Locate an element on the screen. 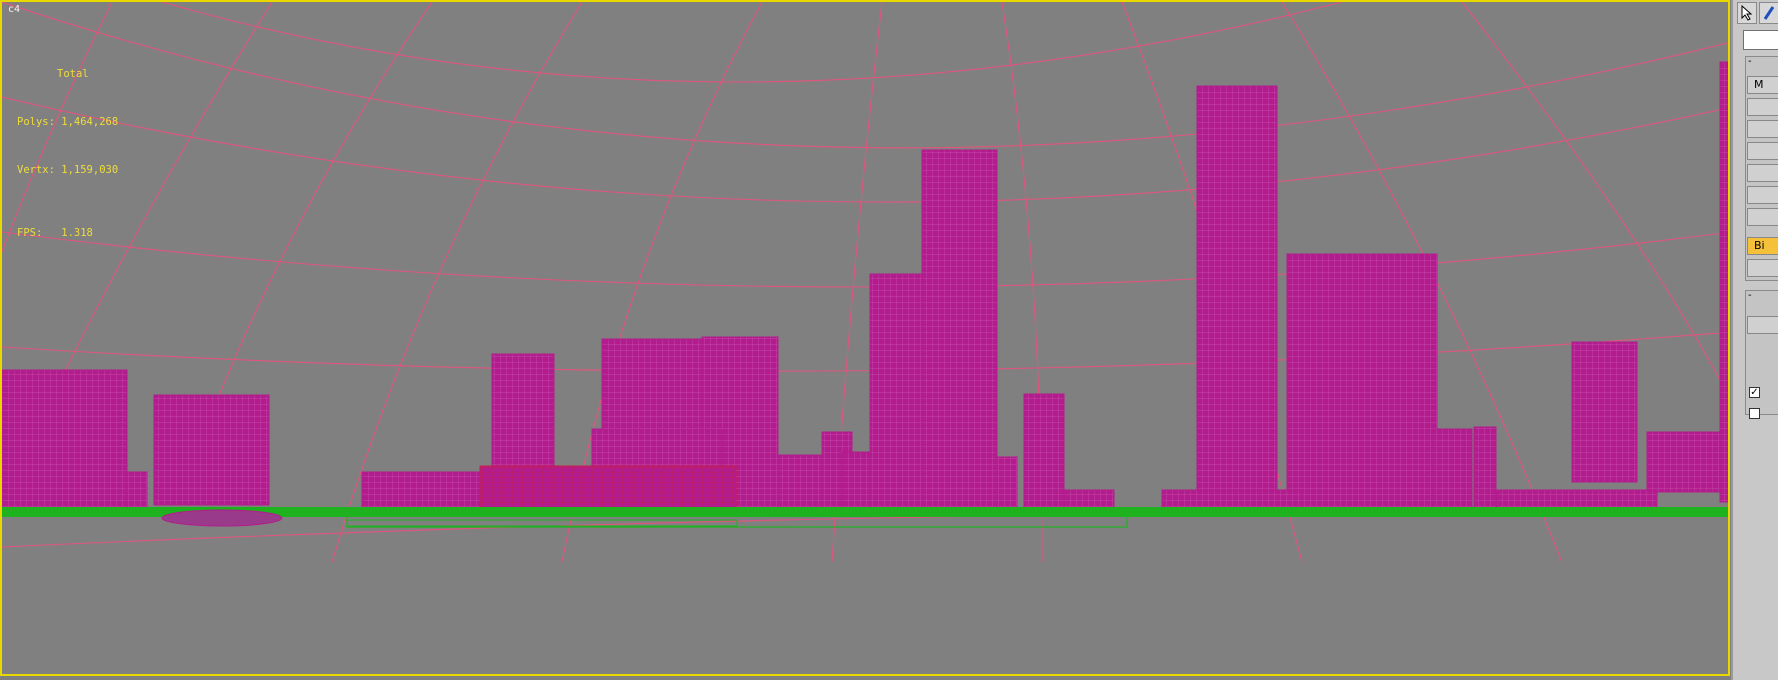  verts-label: Vertx: is located at coordinates (36, 170).